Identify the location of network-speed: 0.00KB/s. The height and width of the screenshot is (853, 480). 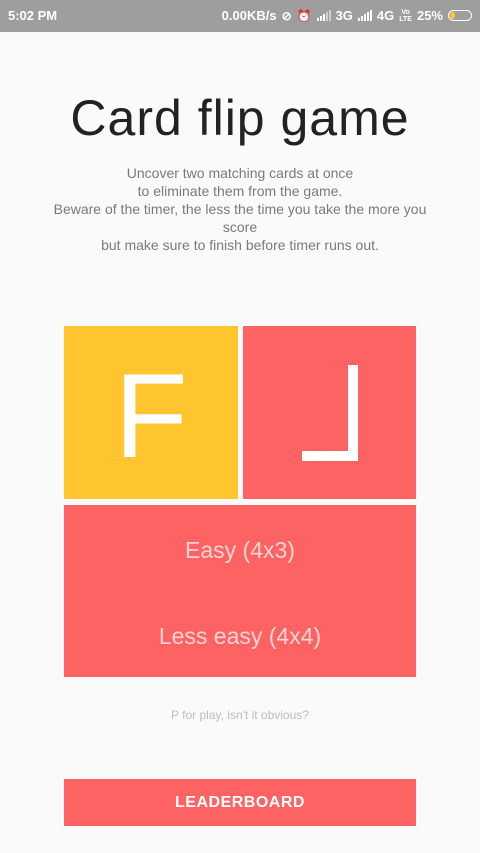
(249, 15).